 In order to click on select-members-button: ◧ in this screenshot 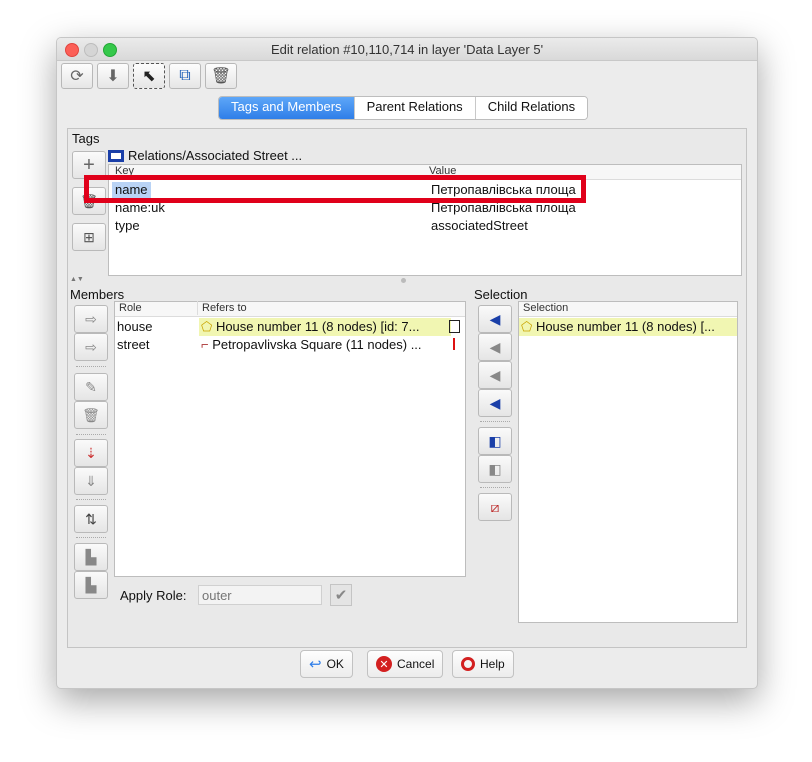, I will do `click(495, 469)`.